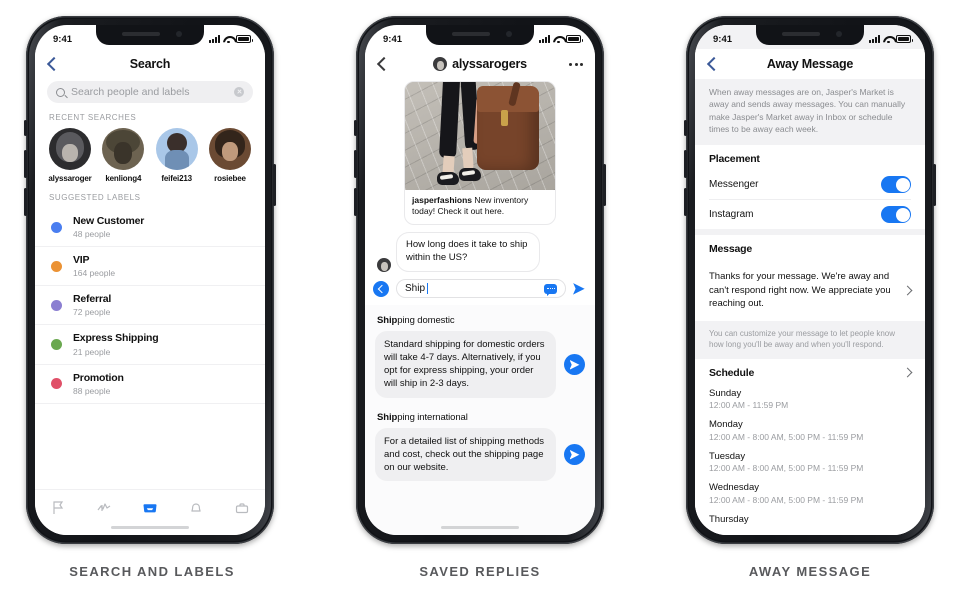 This screenshot has width=960, height=594. What do you see at coordinates (150, 306) in the screenshot?
I see `list-item: Referral 72 people` at bounding box center [150, 306].